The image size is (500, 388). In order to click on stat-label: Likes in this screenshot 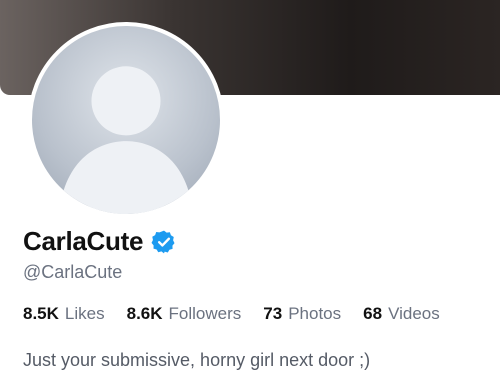, I will do `click(84, 313)`.